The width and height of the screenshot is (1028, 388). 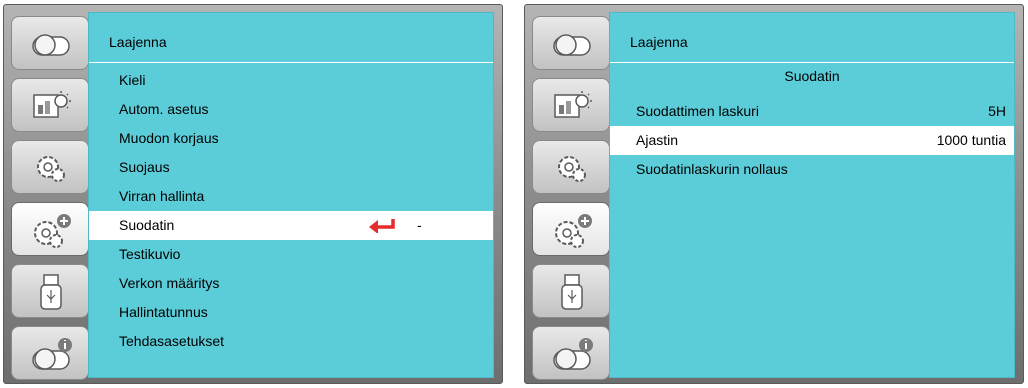 I want to click on menu-item-label: Tehdasasetukset, so click(x=172, y=341).